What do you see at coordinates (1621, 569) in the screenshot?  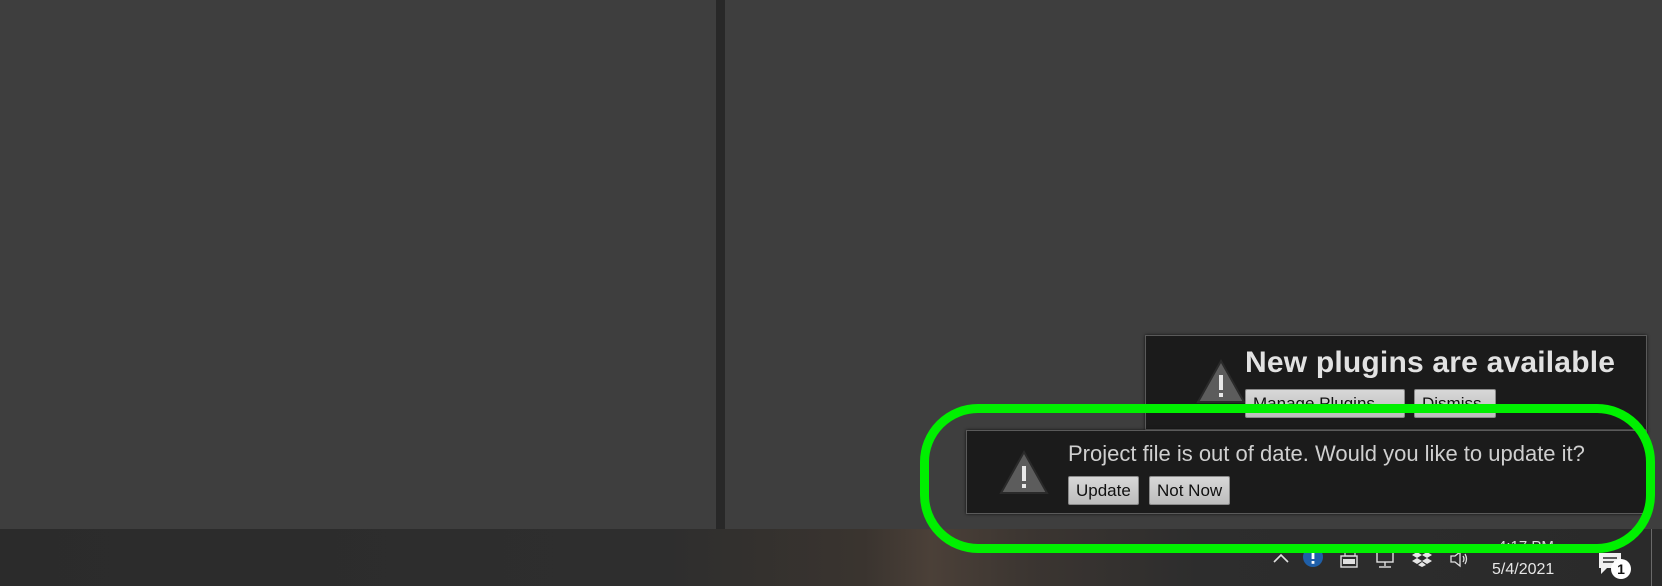 I see `notification-count-badge: 1` at bounding box center [1621, 569].